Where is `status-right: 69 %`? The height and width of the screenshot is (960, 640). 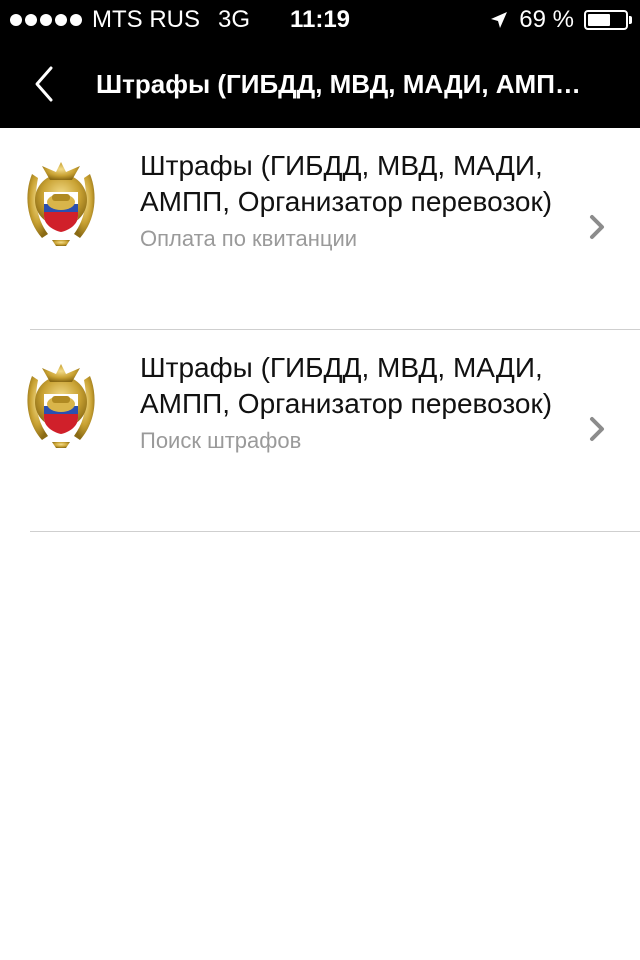 status-right: 69 % is located at coordinates (560, 20).